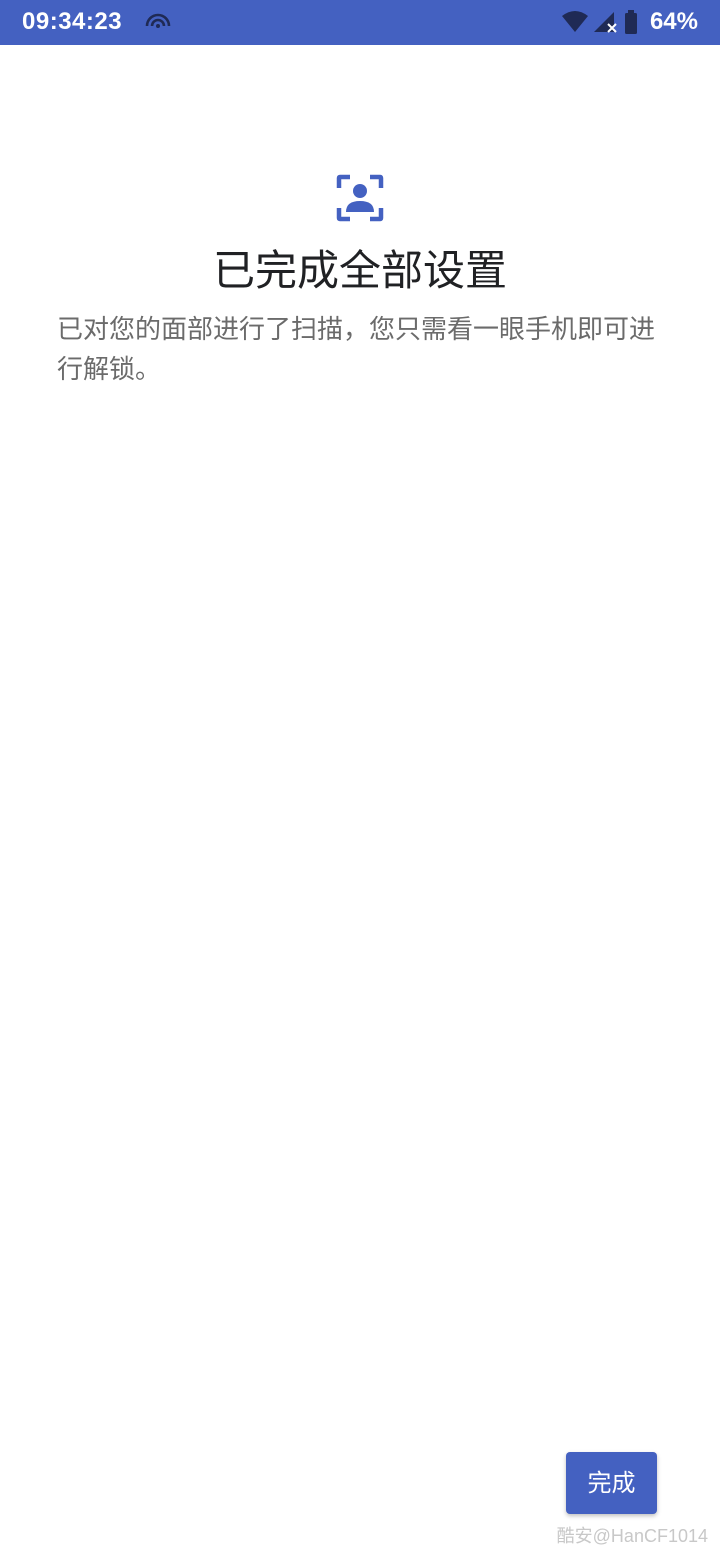 Image resolution: width=720 pixels, height=1560 pixels. What do you see at coordinates (673, 21) in the screenshot?
I see `battery-percent: 64%` at bounding box center [673, 21].